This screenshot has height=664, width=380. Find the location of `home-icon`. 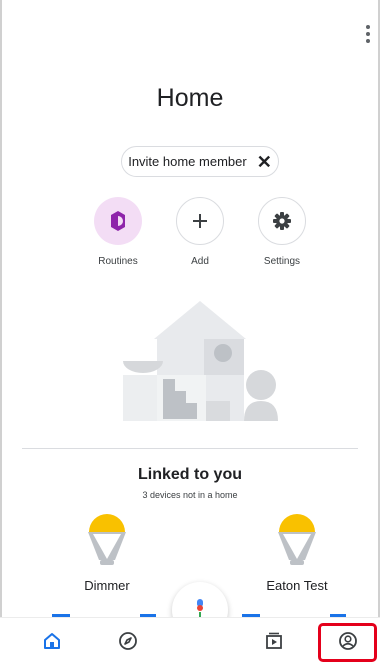

home-icon is located at coordinates (52, 641).